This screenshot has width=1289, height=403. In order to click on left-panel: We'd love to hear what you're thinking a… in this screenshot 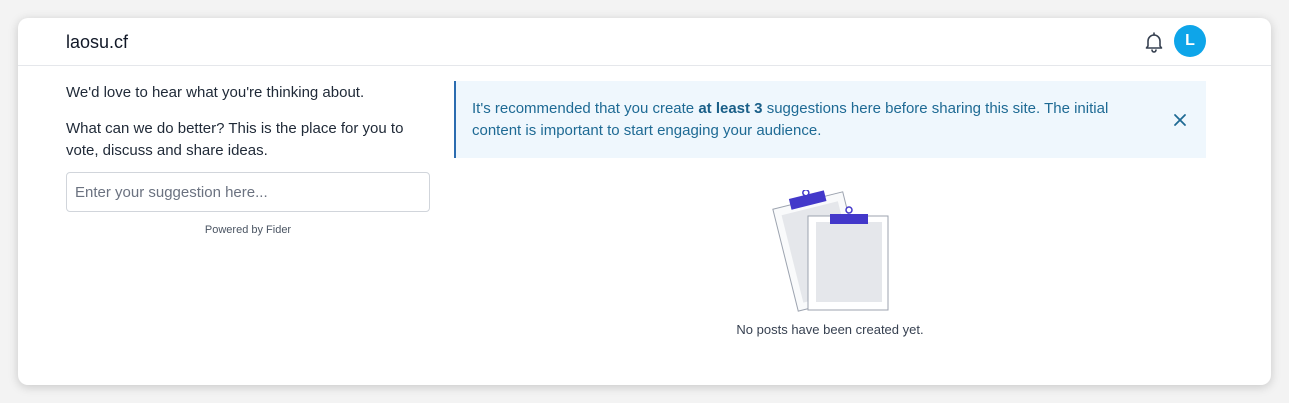, I will do `click(248, 159)`.